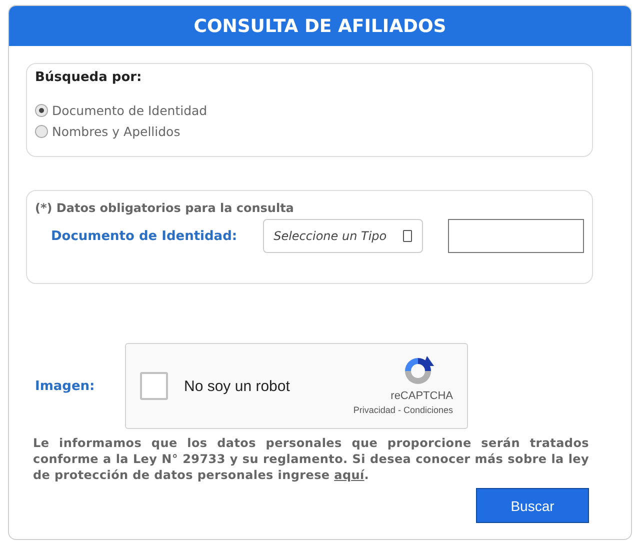 The image size is (640, 553). What do you see at coordinates (65, 386) in the screenshot?
I see `image-label: Imagen:` at bounding box center [65, 386].